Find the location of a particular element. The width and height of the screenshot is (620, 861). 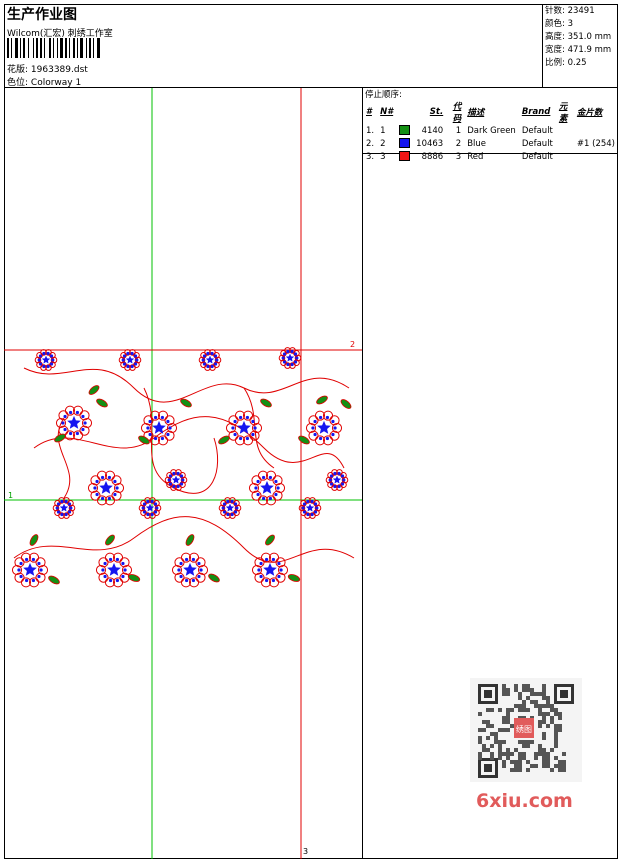

cell-num: 3. is located at coordinates (370, 156).